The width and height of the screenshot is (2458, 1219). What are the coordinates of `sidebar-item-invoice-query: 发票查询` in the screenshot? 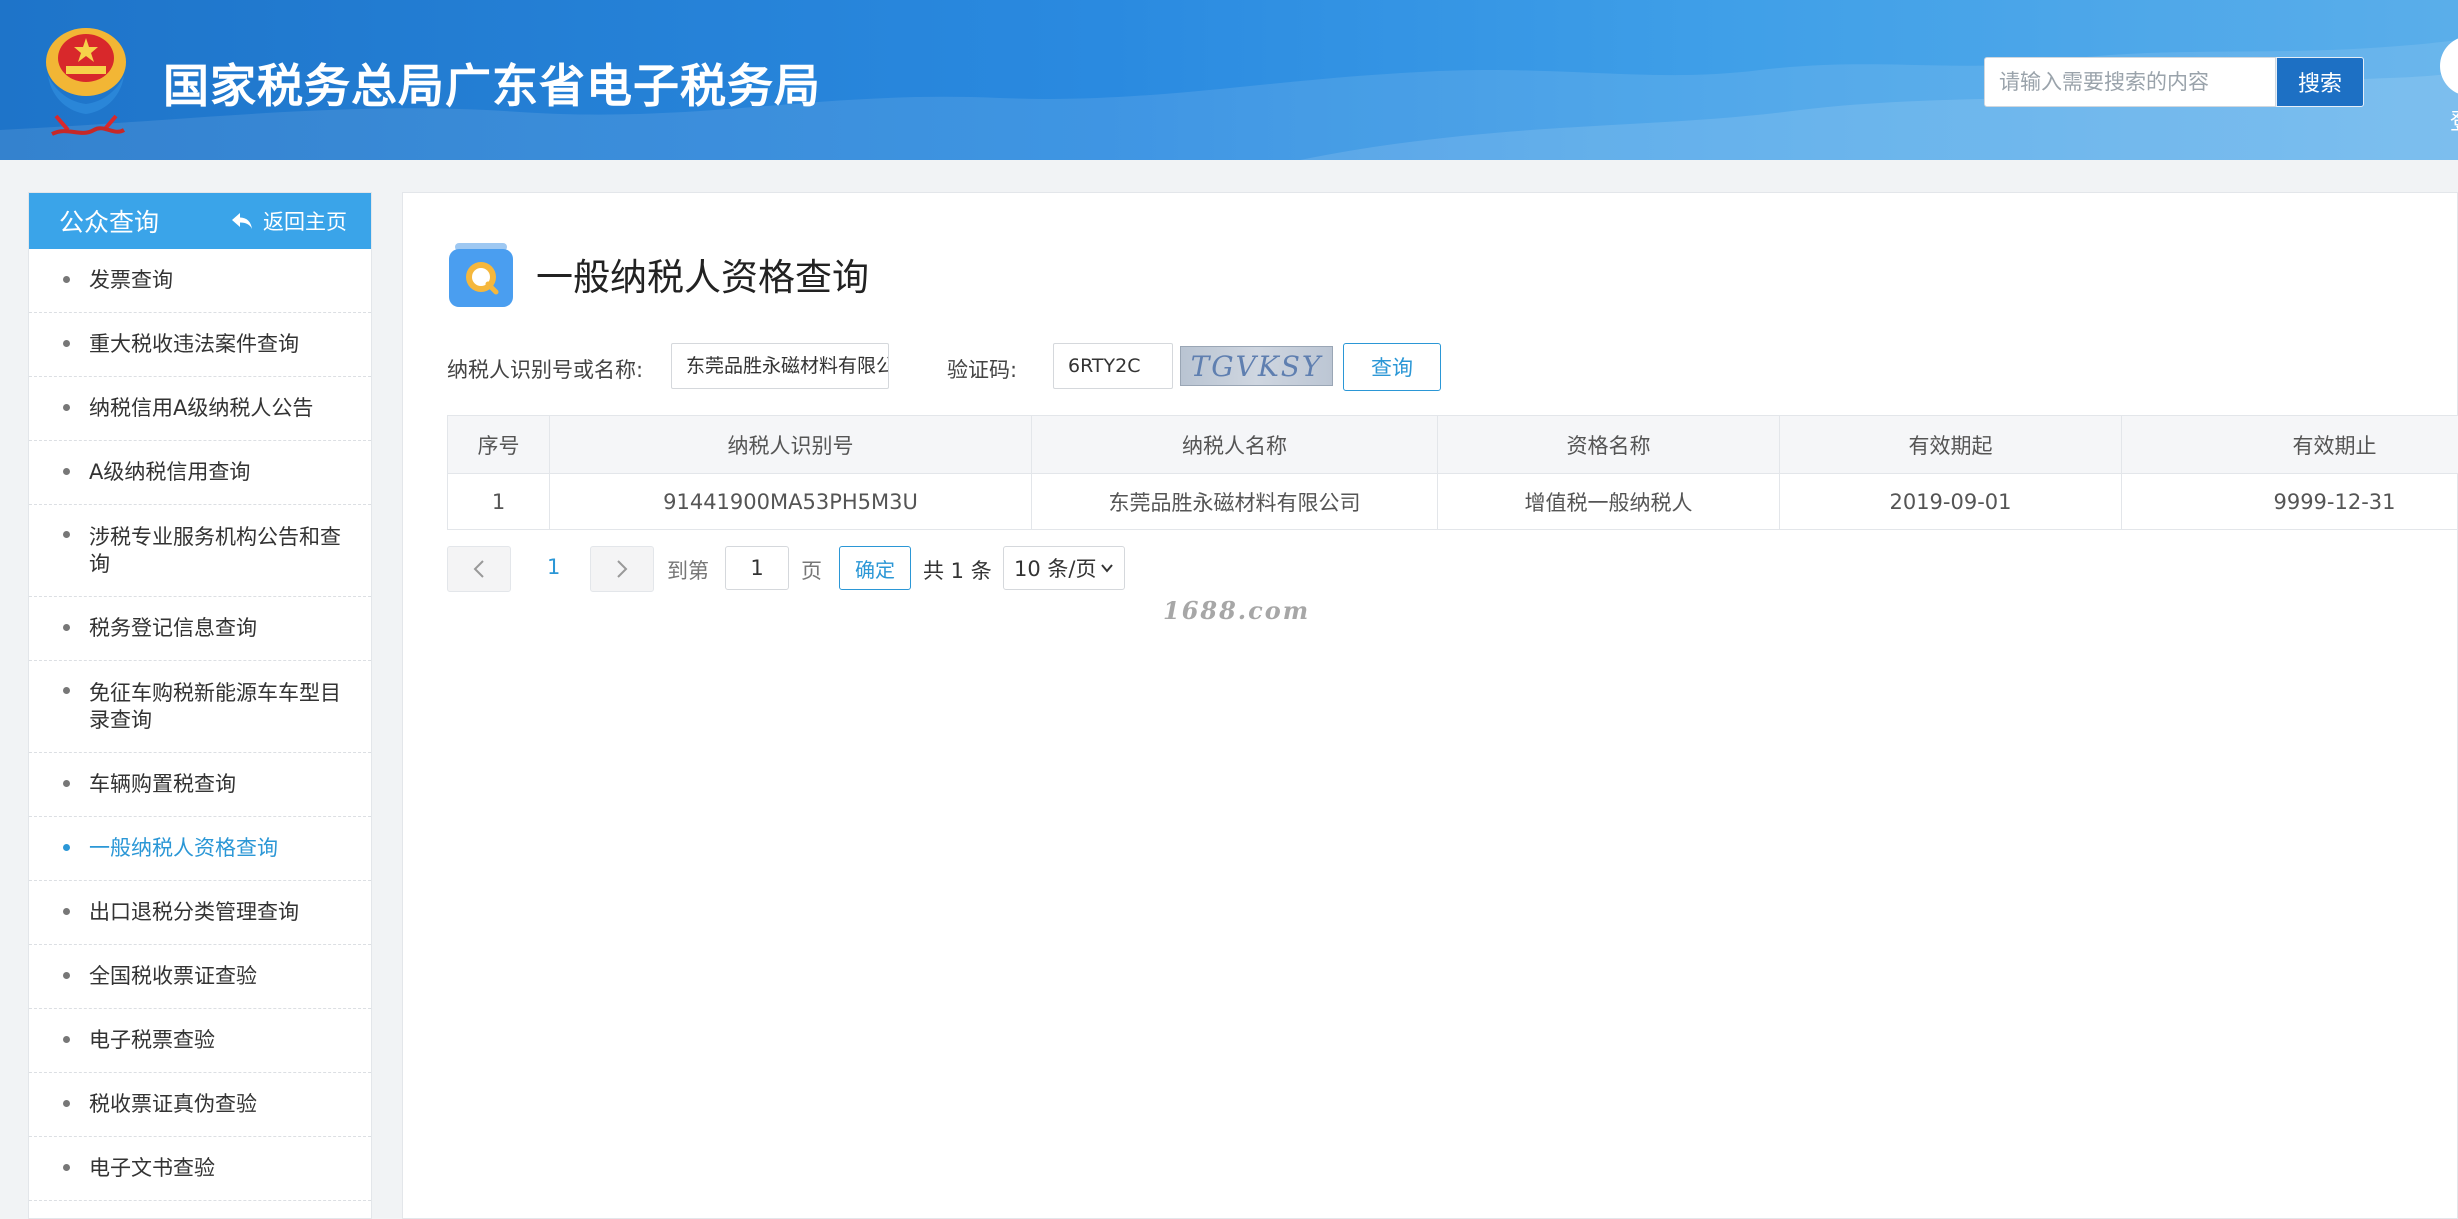 It's located at (200, 281).